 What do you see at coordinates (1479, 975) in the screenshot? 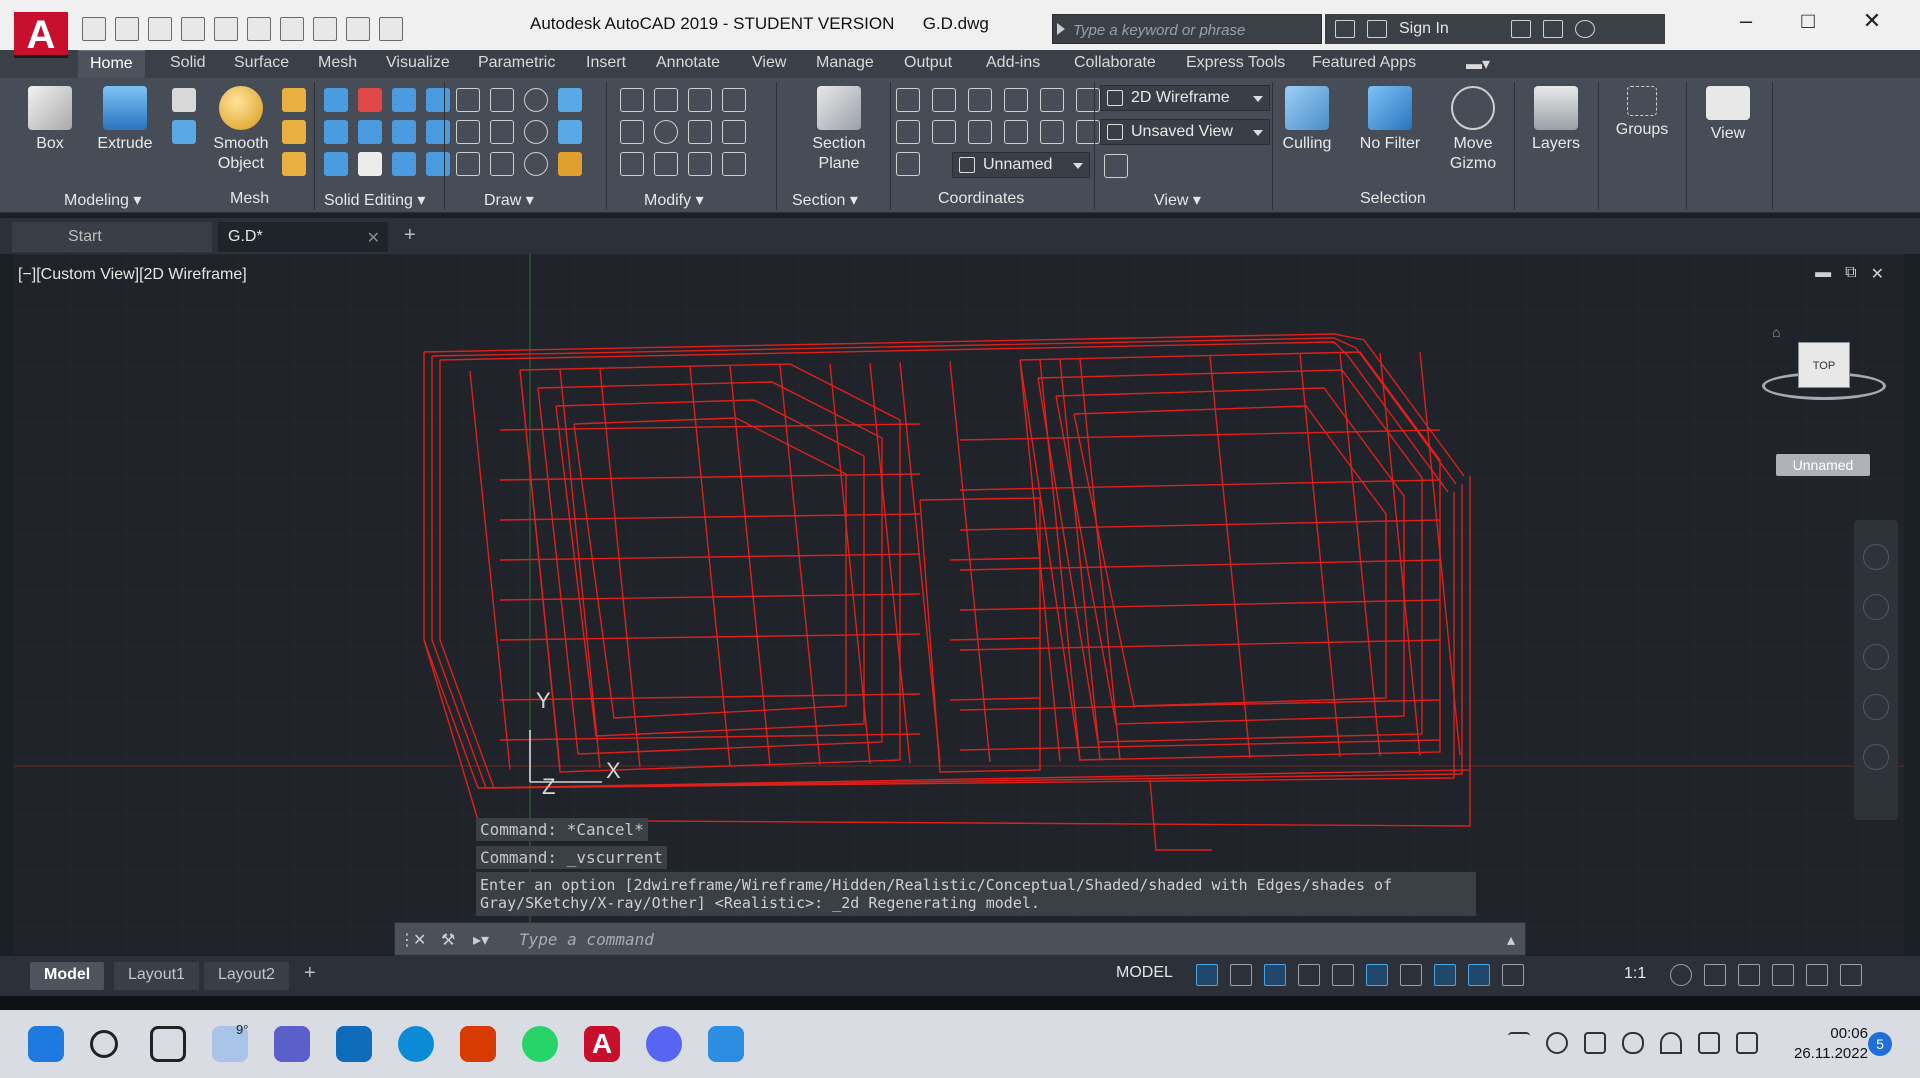
I see `auto-scale-icon` at bounding box center [1479, 975].